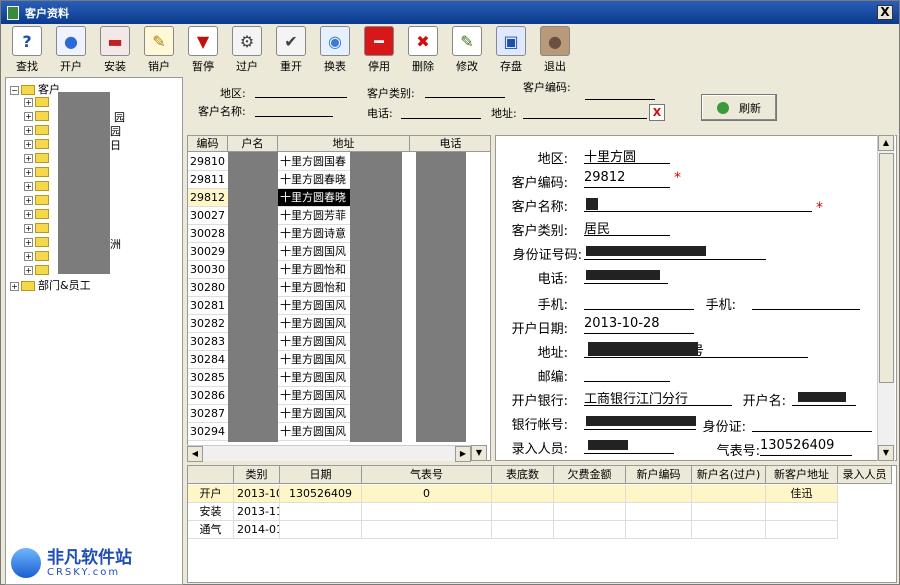 The height and width of the screenshot is (585, 900). I want to click on history-cell-base, so click(427, 530).